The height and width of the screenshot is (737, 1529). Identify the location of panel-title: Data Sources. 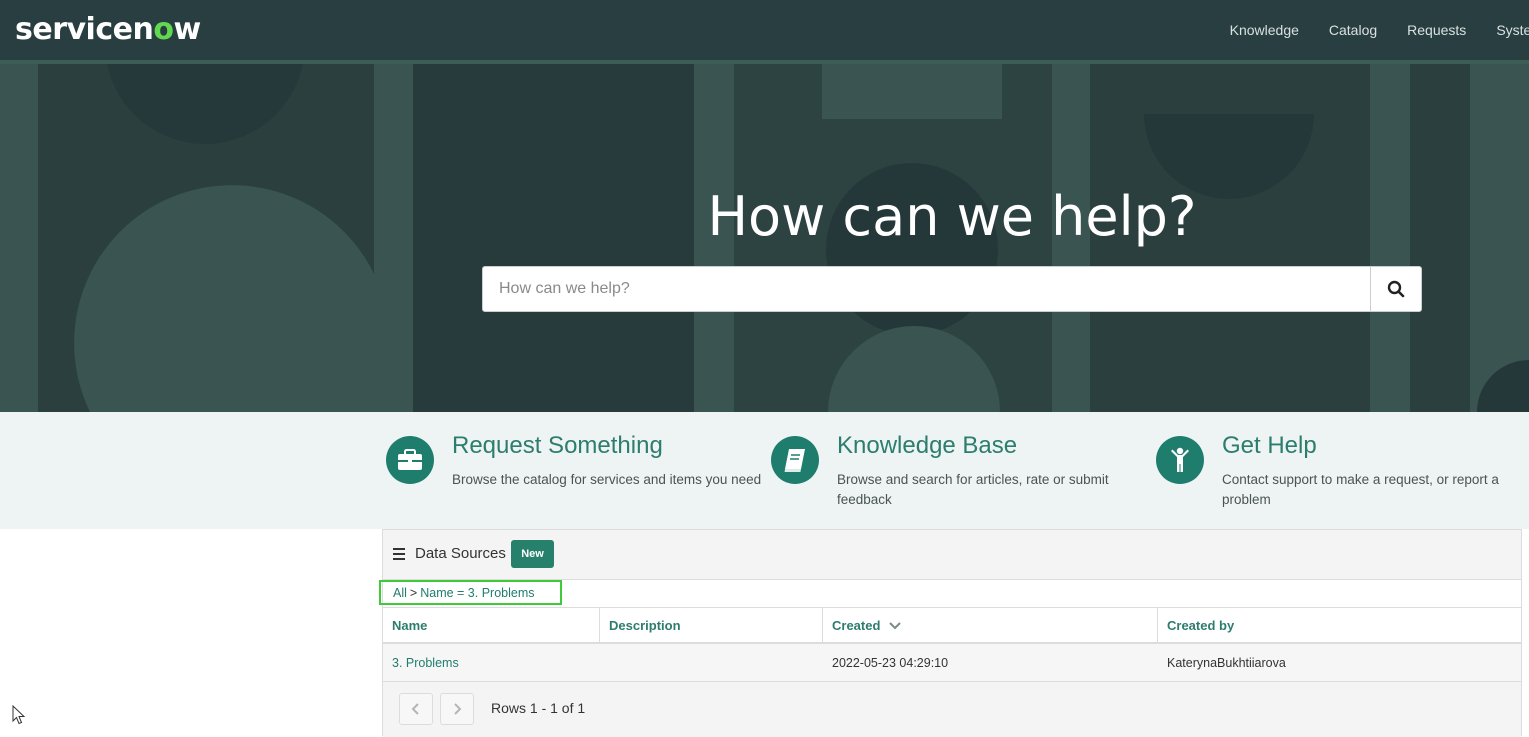
(460, 553).